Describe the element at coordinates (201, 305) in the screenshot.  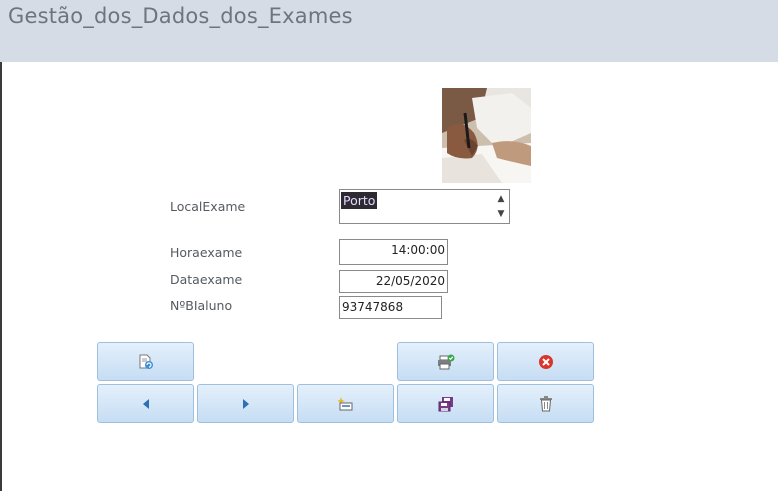
I see `nbi-aluno-label: NºBIaluno` at that location.